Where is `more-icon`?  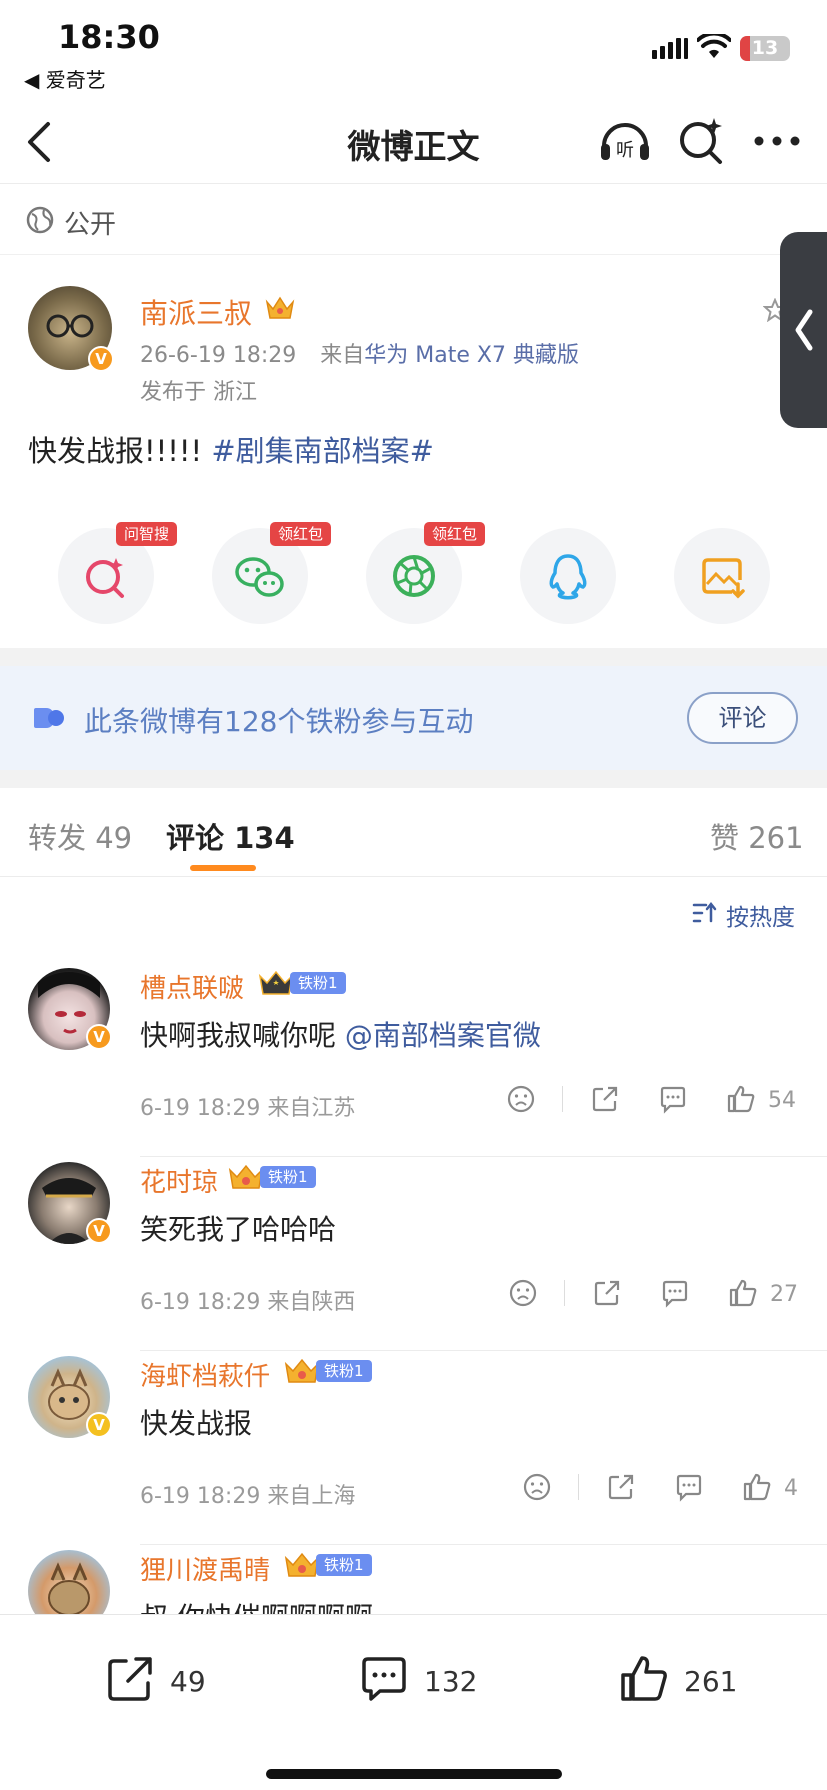 more-icon is located at coordinates (777, 141).